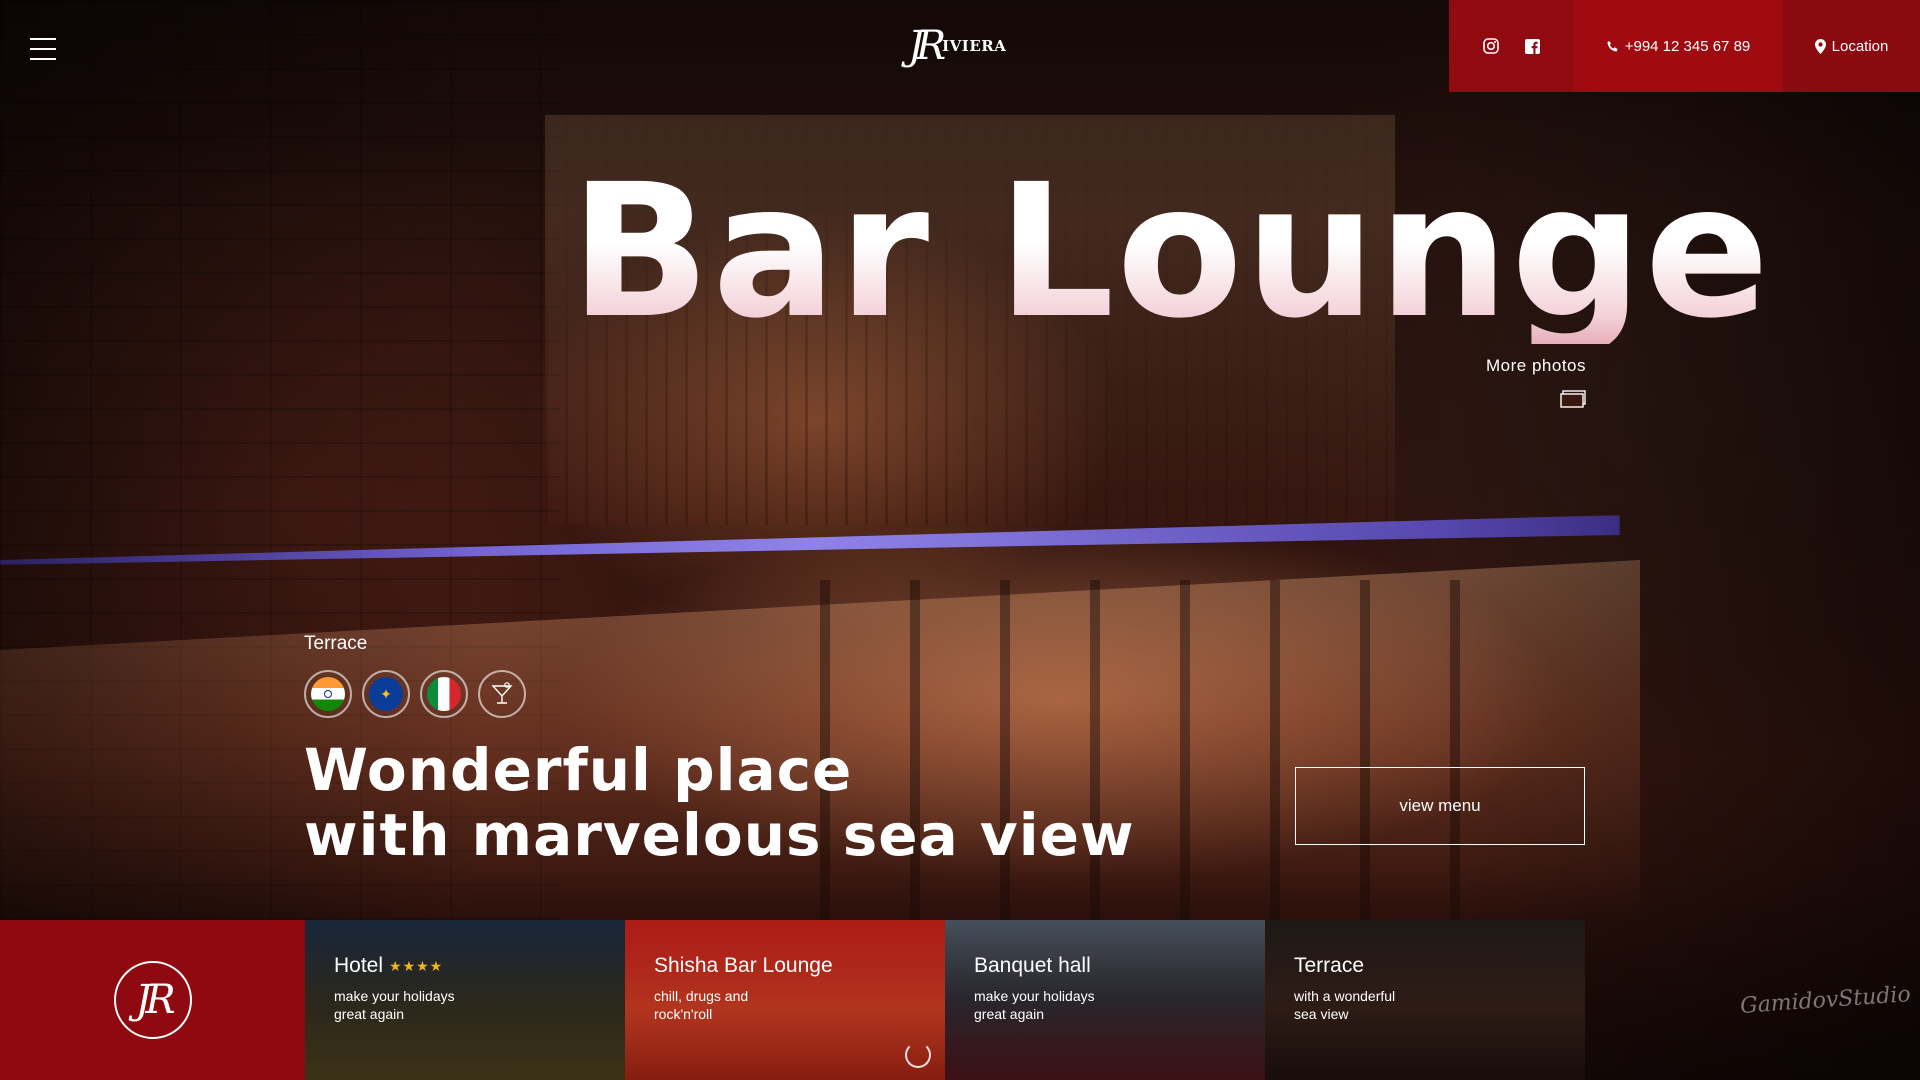 The image size is (1920, 1080). I want to click on location-link: Location, so click(1851, 46).